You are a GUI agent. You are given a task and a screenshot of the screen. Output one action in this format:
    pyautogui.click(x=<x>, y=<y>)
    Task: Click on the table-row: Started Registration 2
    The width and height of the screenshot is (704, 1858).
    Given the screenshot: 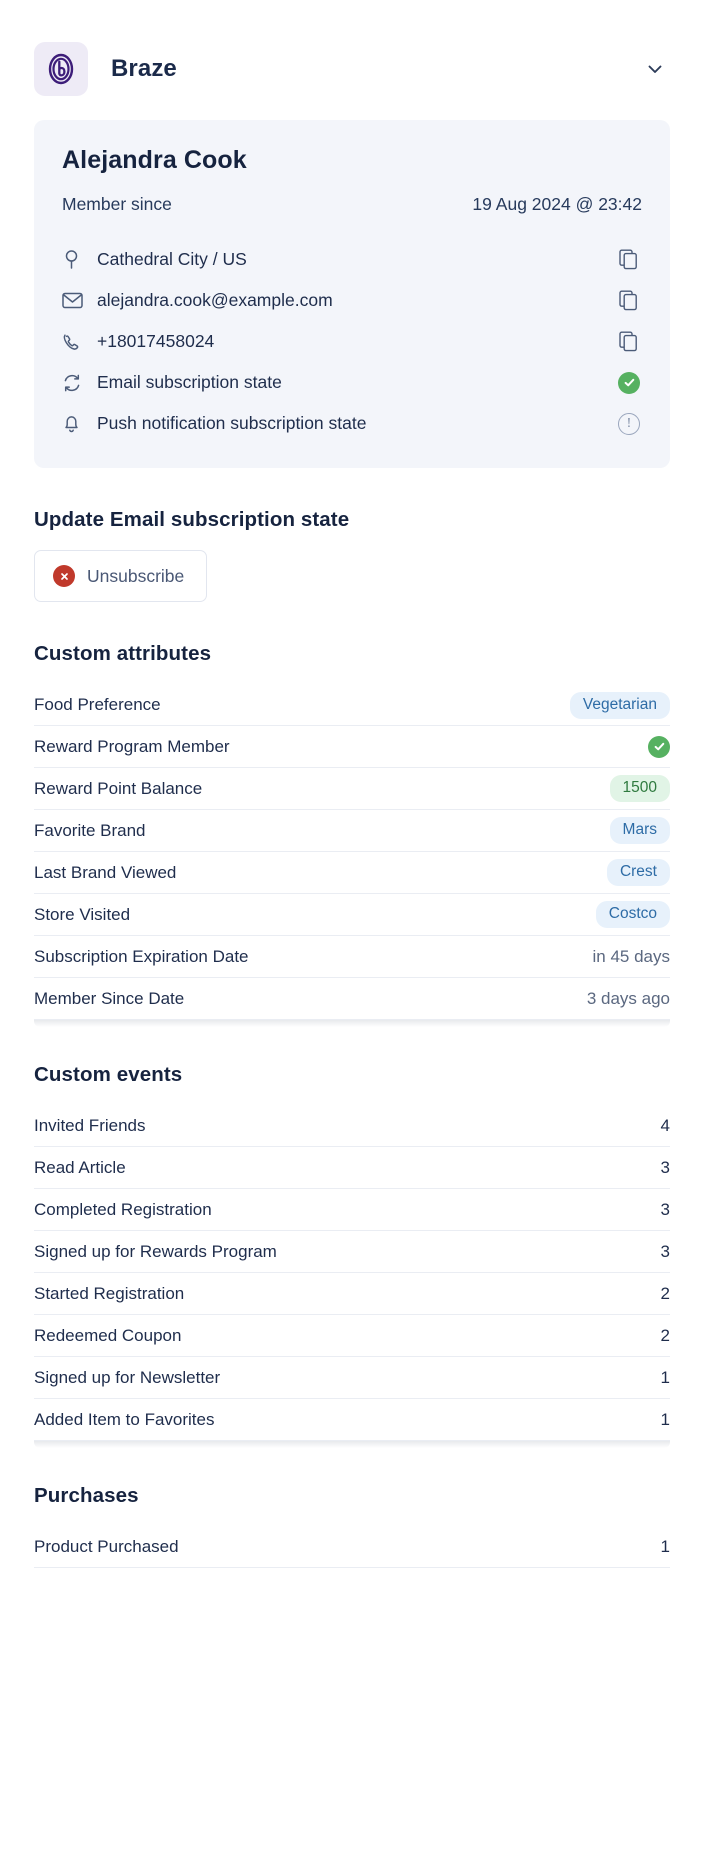 What is the action you would take?
    pyautogui.click(x=352, y=1294)
    